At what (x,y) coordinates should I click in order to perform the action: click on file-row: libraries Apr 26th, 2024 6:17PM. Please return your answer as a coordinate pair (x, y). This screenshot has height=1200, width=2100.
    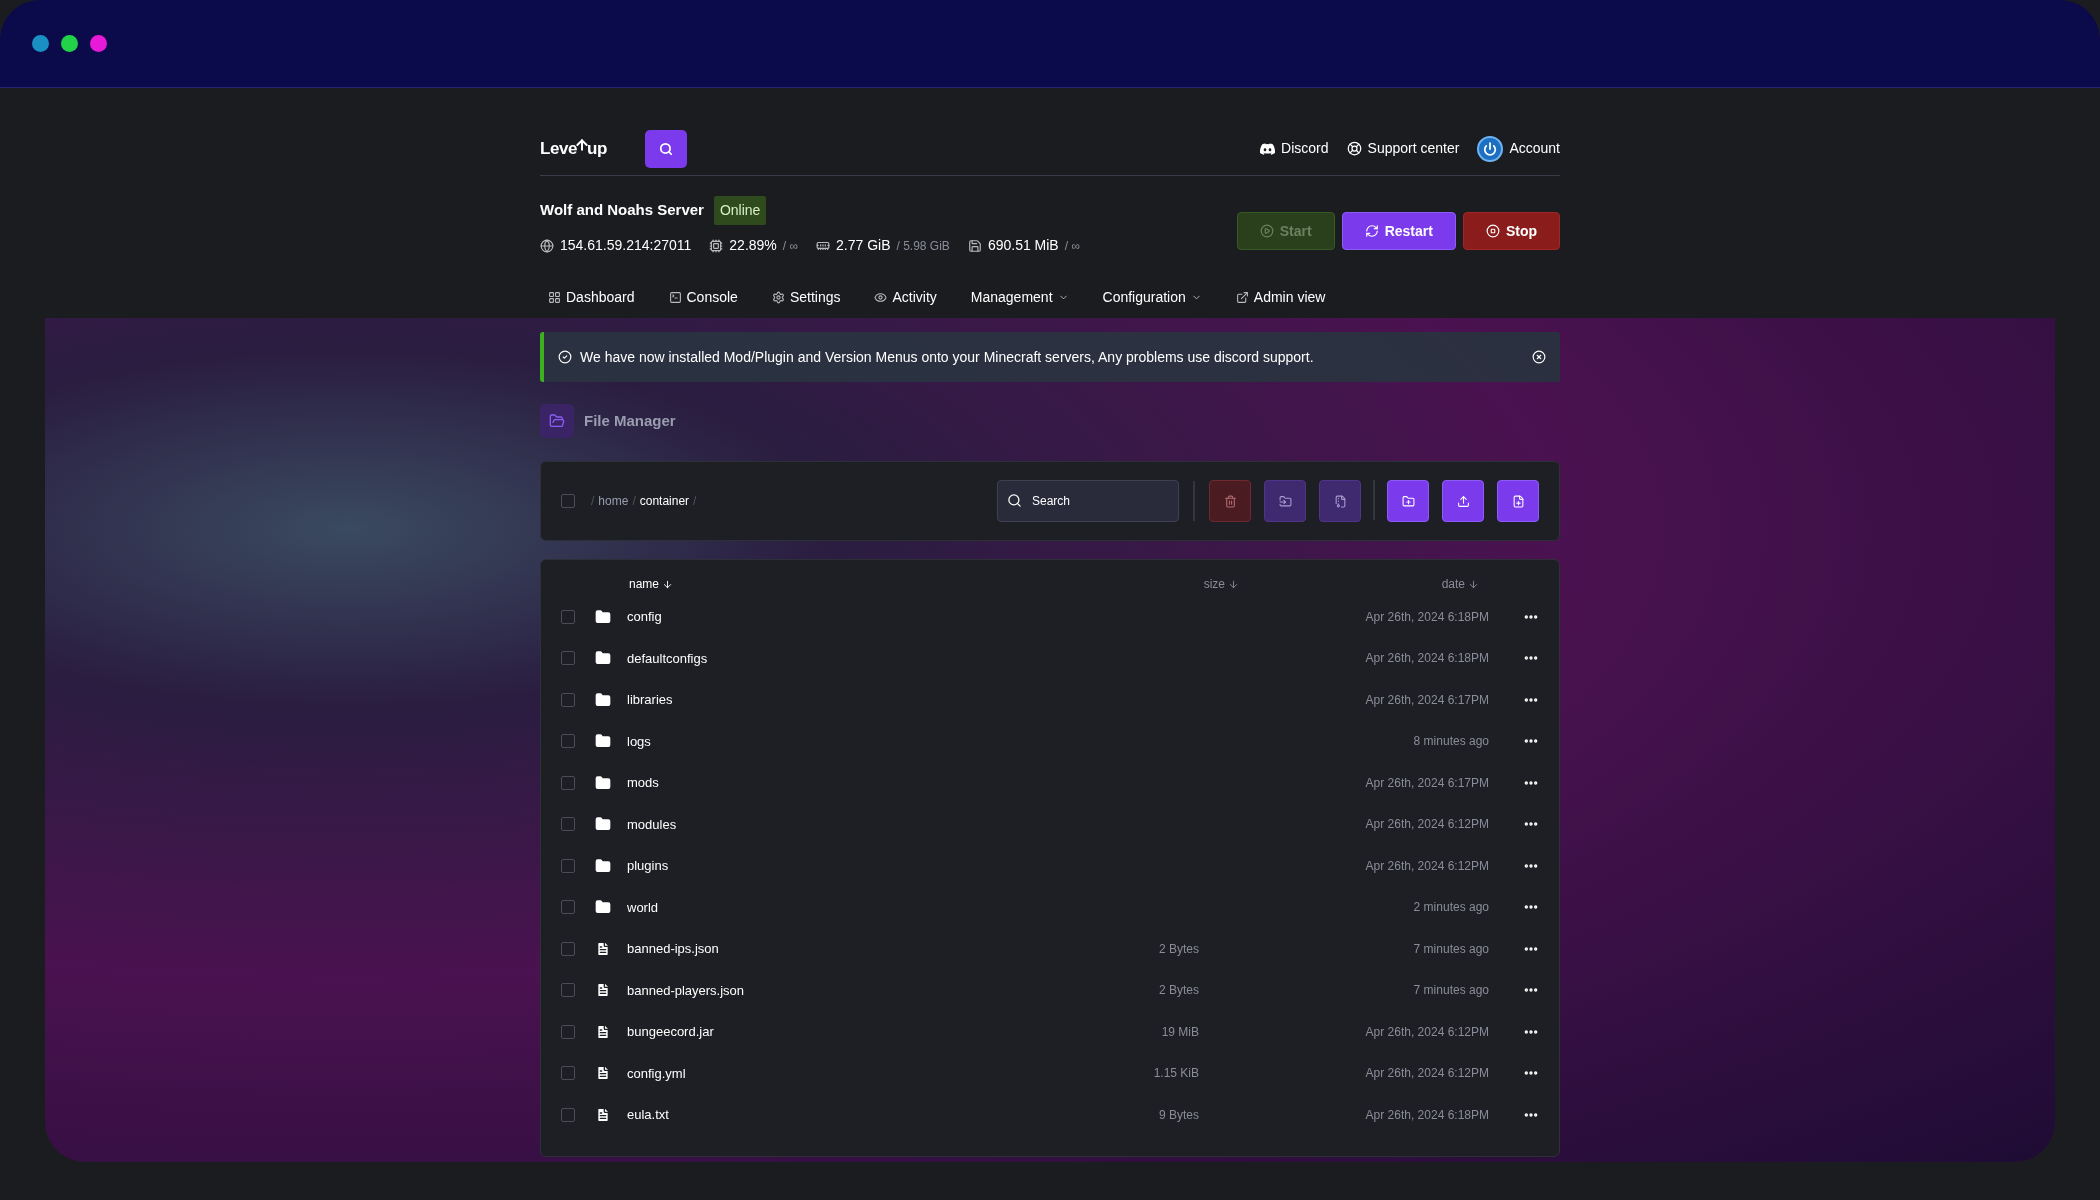
    Looking at the image, I should click on (1050, 700).